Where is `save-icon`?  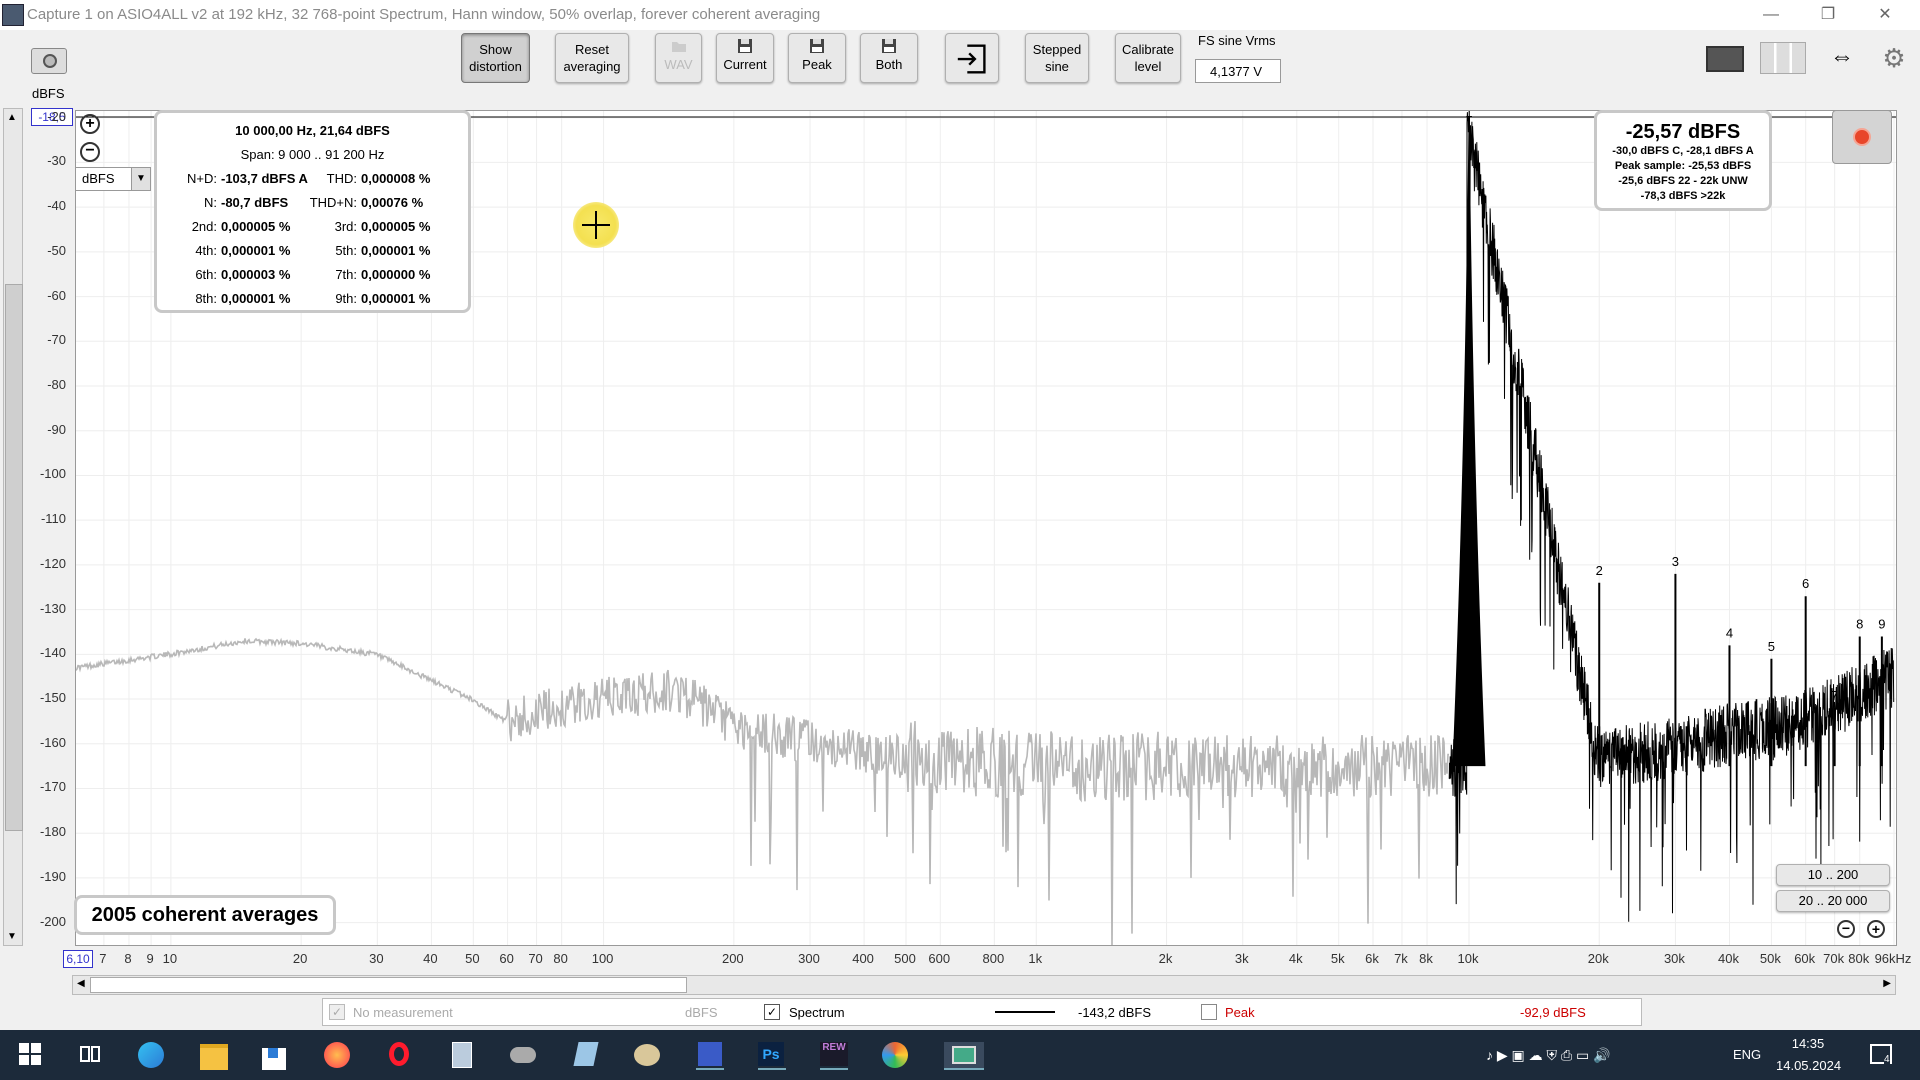 save-icon is located at coordinates (817, 46).